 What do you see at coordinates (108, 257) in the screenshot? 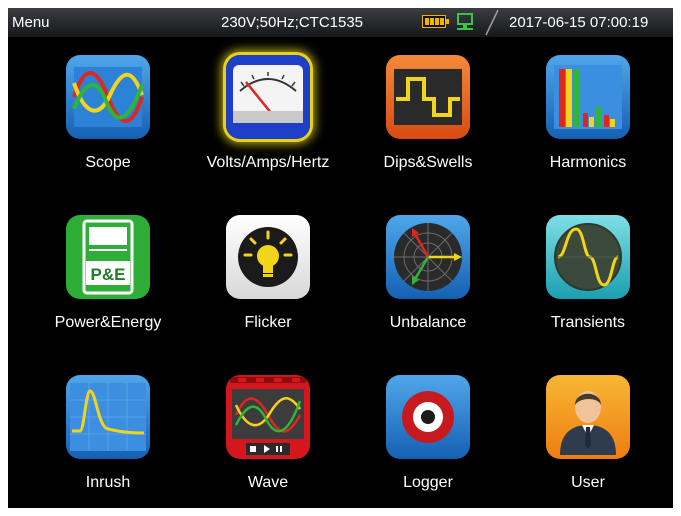
I see `power-energy-icon: P&E` at bounding box center [108, 257].